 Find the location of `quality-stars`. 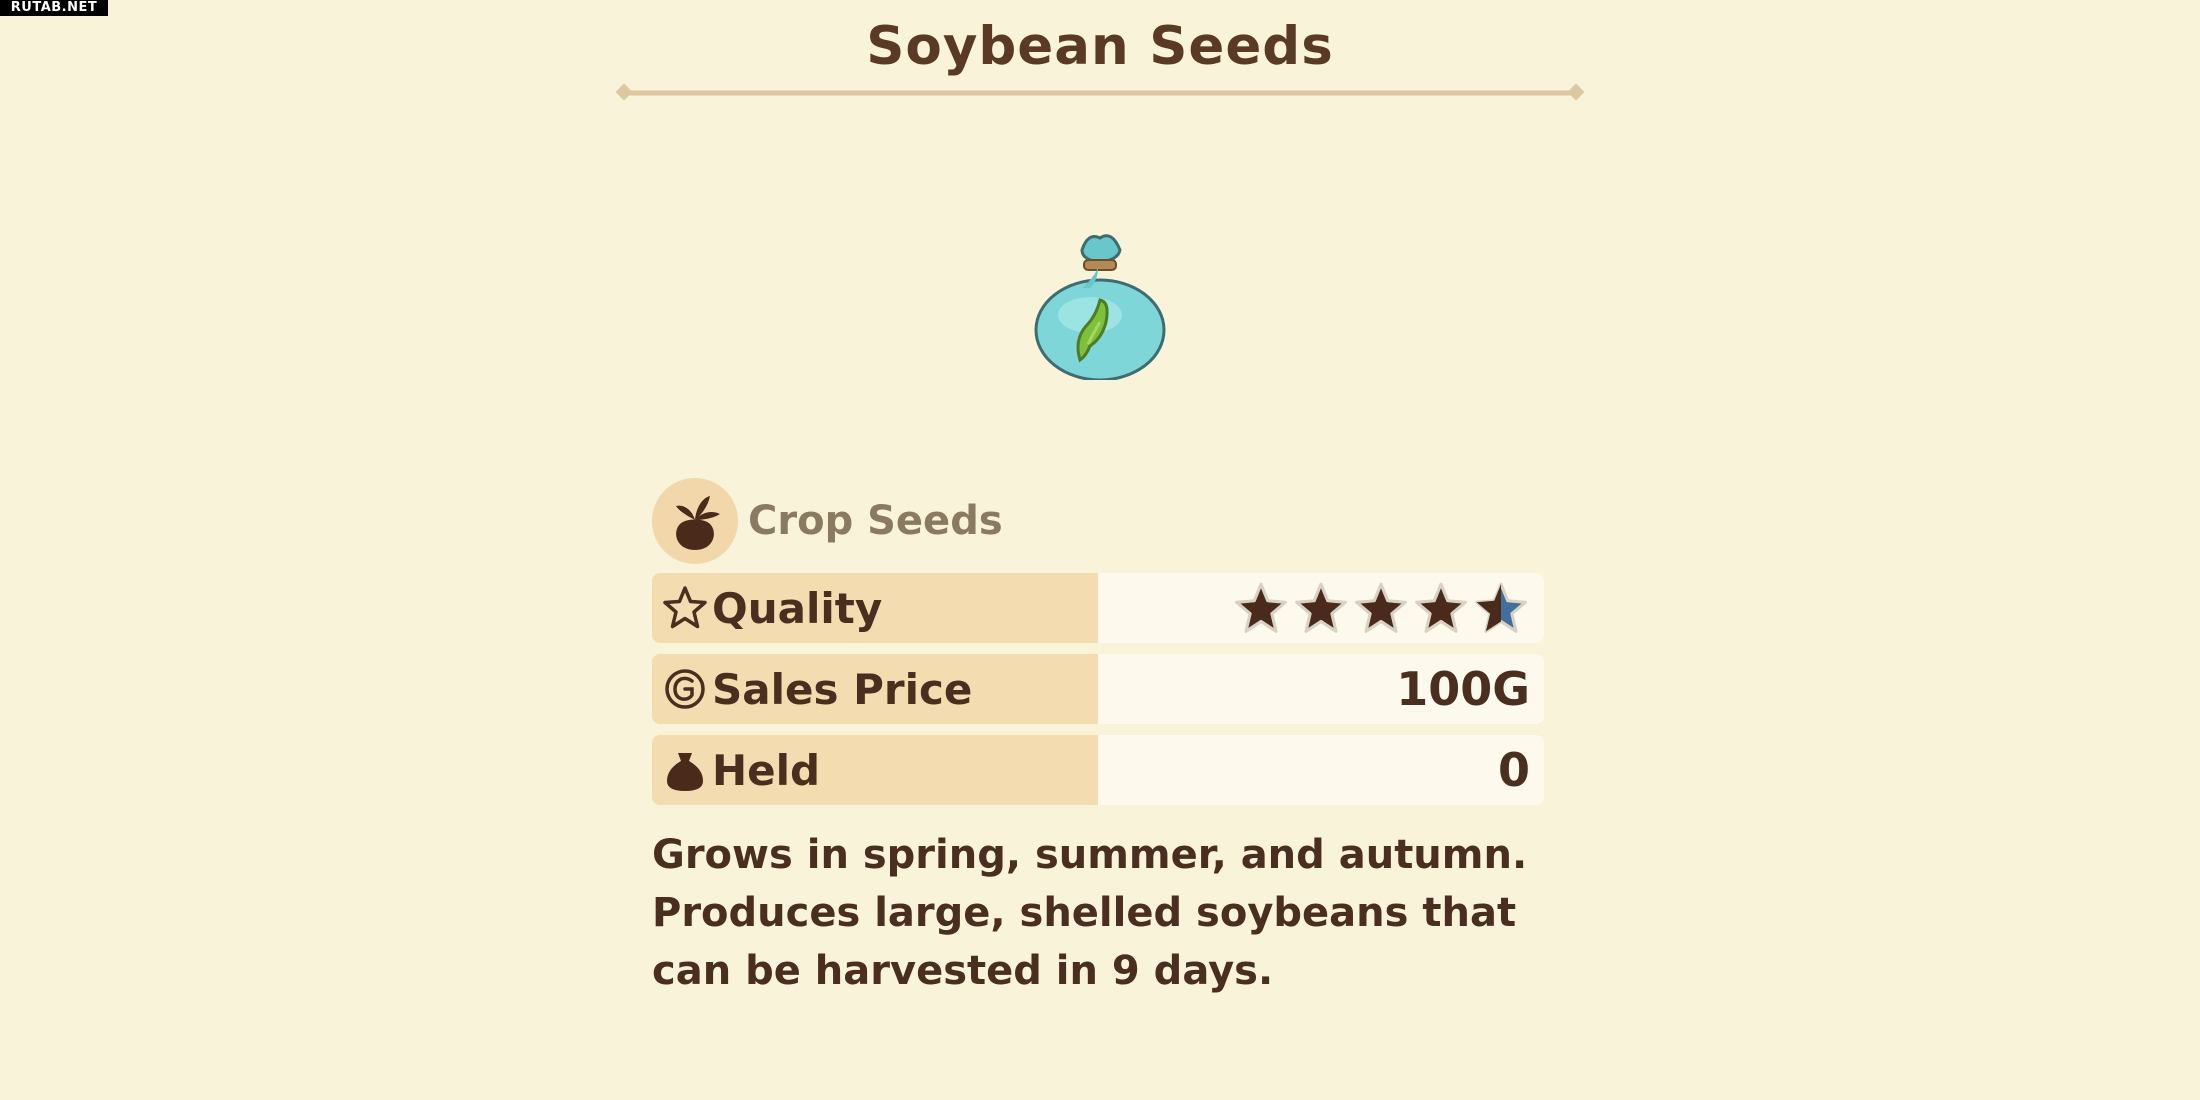

quality-stars is located at coordinates (1381, 608).